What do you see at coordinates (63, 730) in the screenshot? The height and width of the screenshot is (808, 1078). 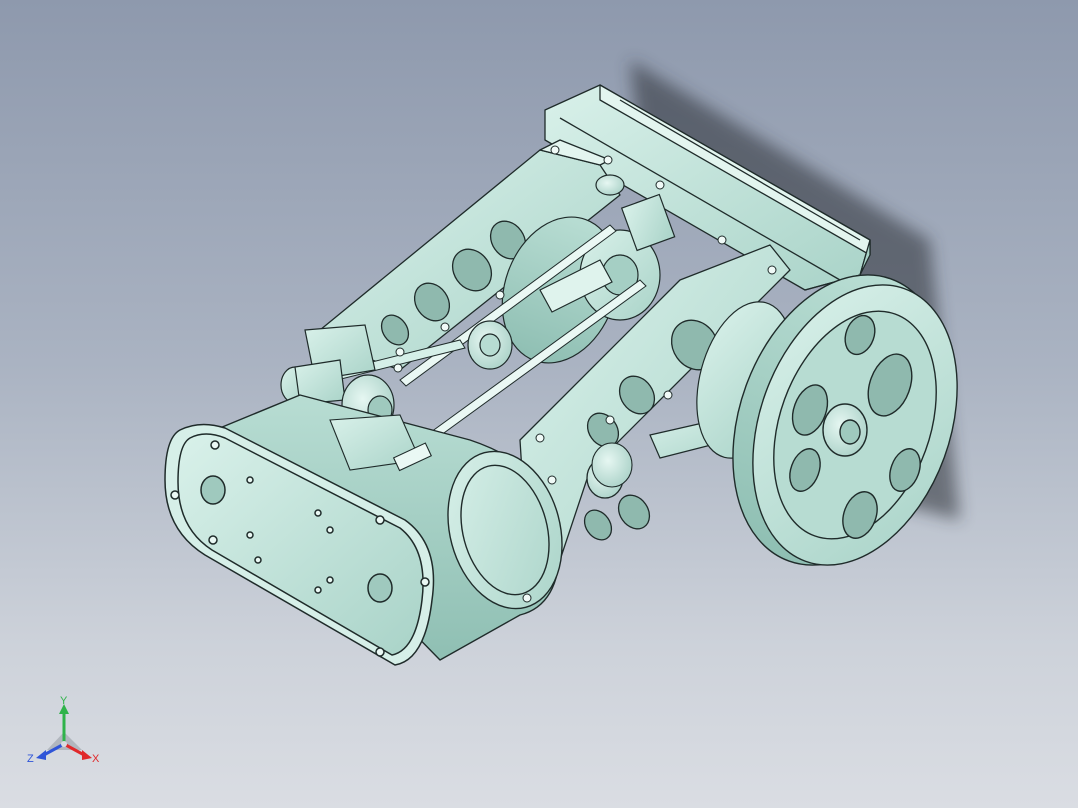 I see `coordinate-triad-icon: Y X Z` at bounding box center [63, 730].